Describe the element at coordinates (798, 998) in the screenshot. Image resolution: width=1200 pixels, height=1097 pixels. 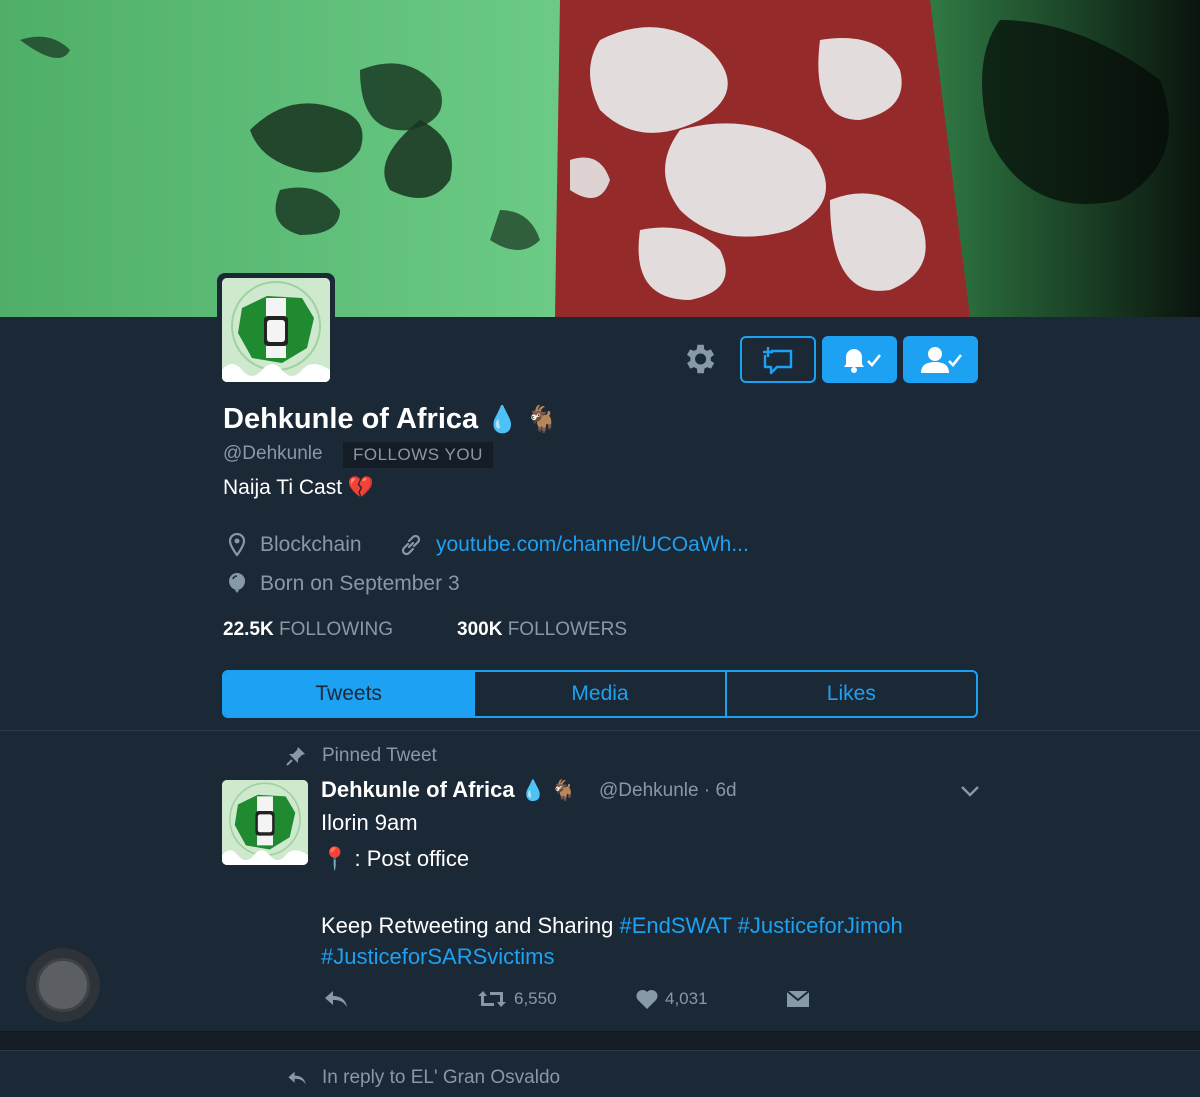
I see `envelope-icon` at that location.